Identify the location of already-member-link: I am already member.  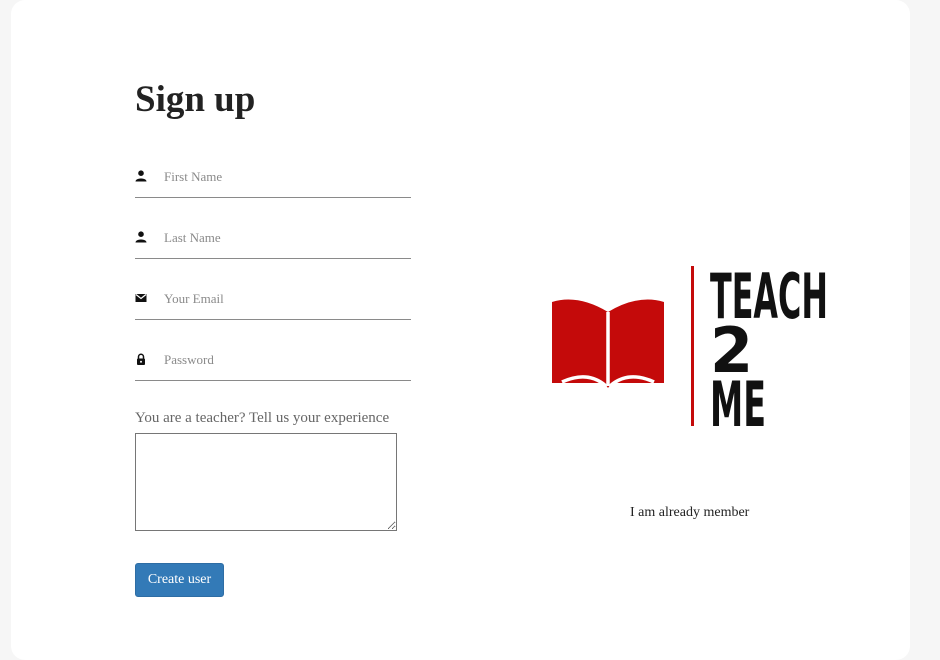
(689, 513).